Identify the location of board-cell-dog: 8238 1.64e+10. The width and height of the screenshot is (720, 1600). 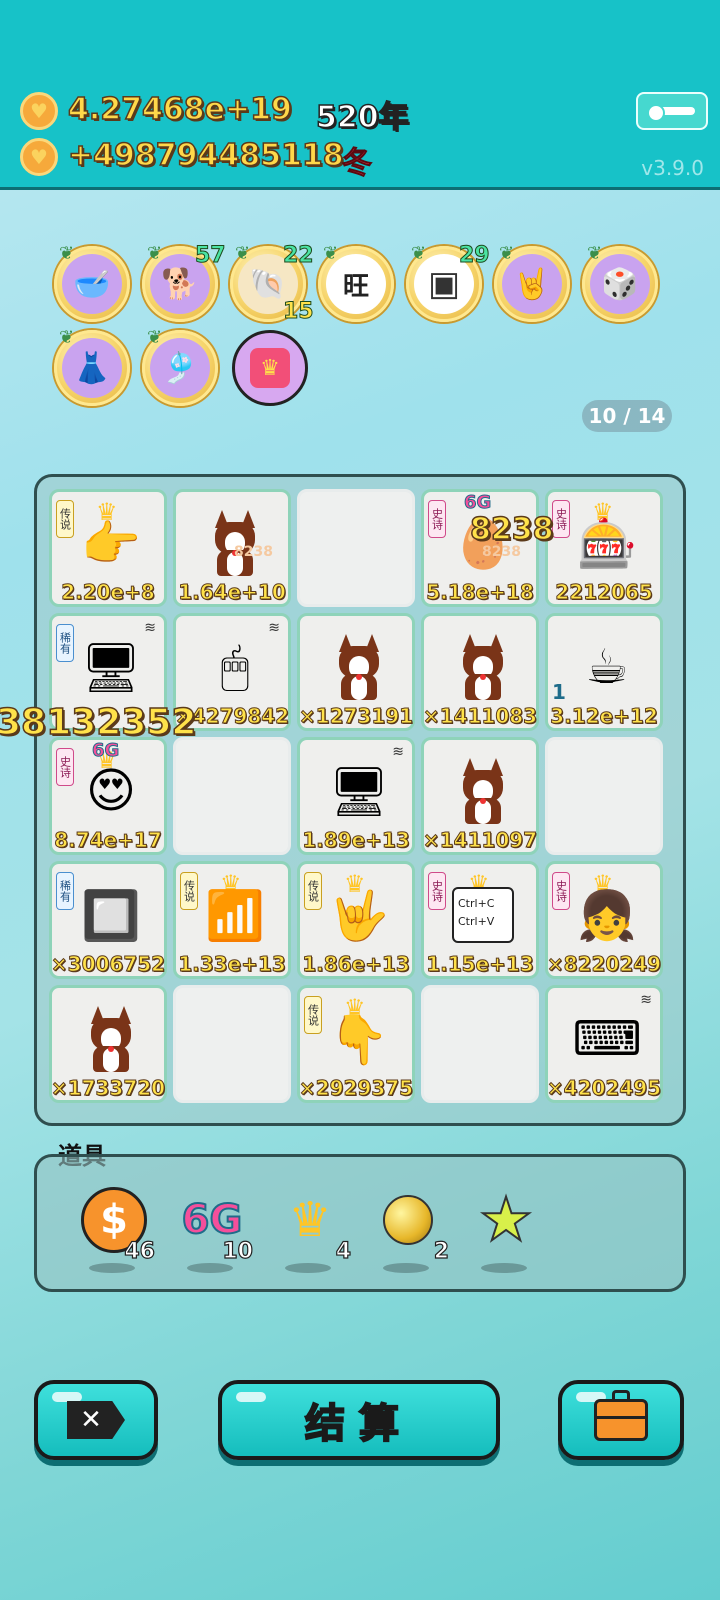
(232, 548).